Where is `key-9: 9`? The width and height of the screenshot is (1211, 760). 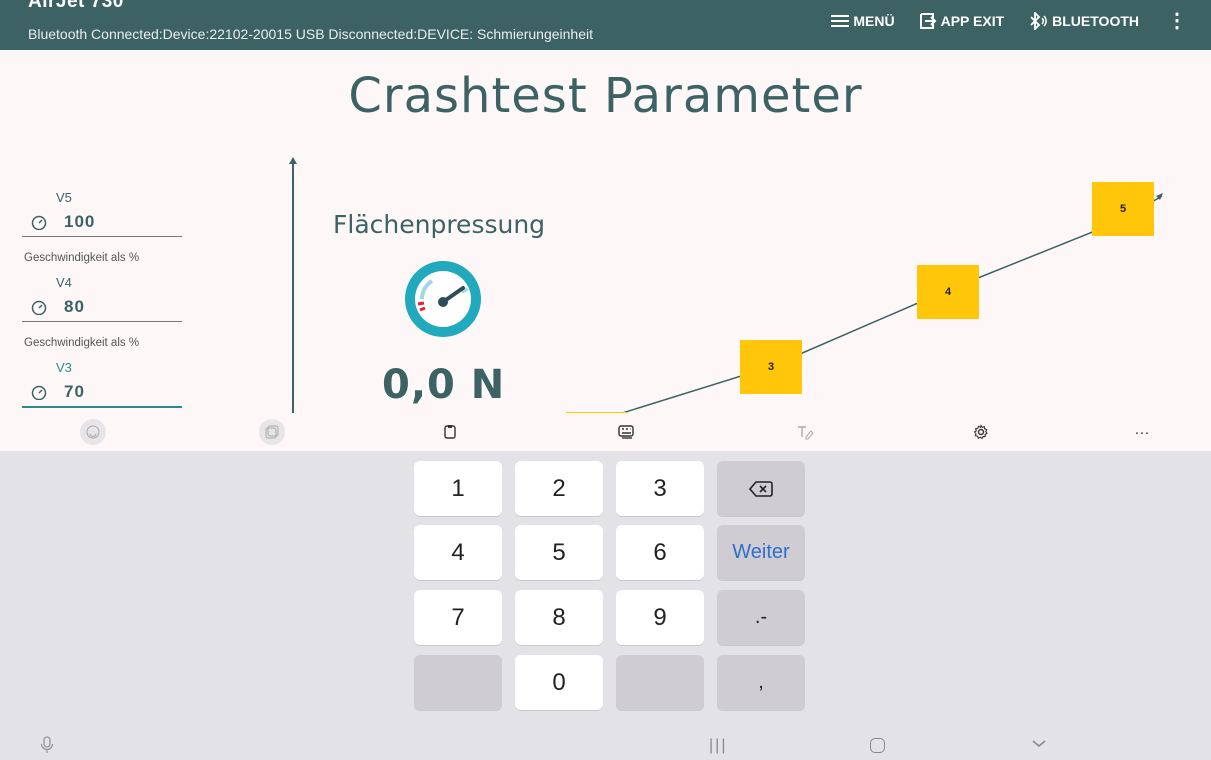 key-9: 9 is located at coordinates (660, 617).